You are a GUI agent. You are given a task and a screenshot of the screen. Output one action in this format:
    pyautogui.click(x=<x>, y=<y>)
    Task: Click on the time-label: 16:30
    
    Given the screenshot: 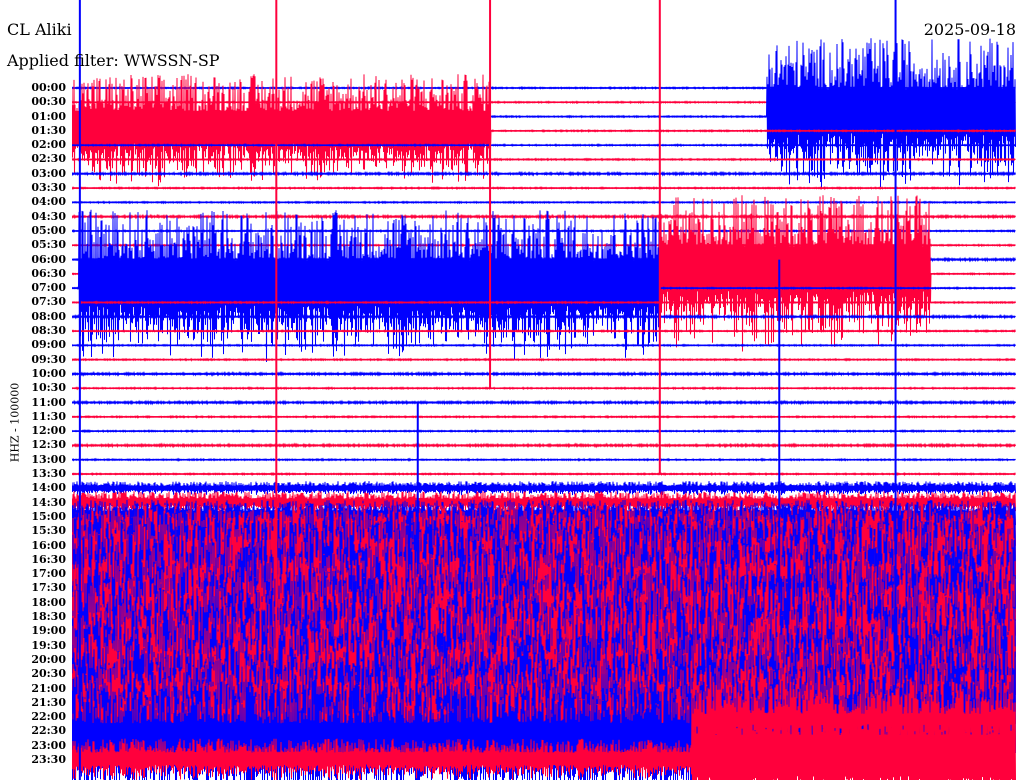 What is the action you would take?
    pyautogui.click(x=48, y=559)
    